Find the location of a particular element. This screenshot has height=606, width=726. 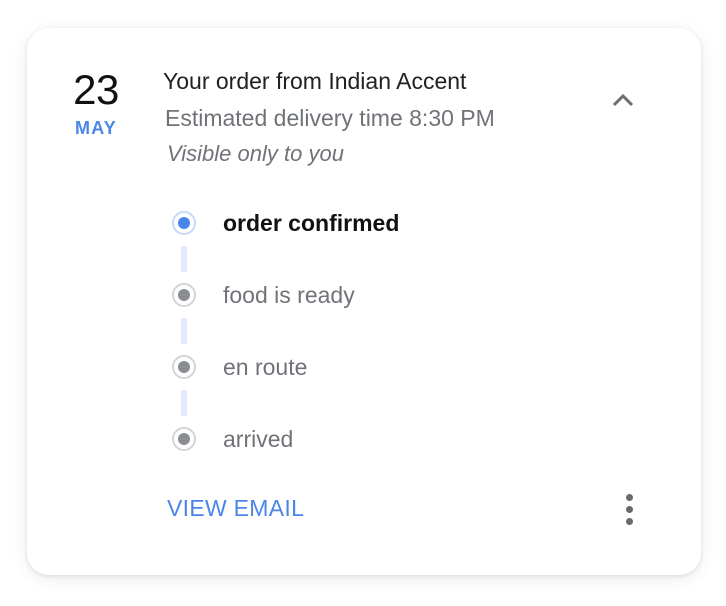

step-en-route: en route is located at coordinates (377, 368).